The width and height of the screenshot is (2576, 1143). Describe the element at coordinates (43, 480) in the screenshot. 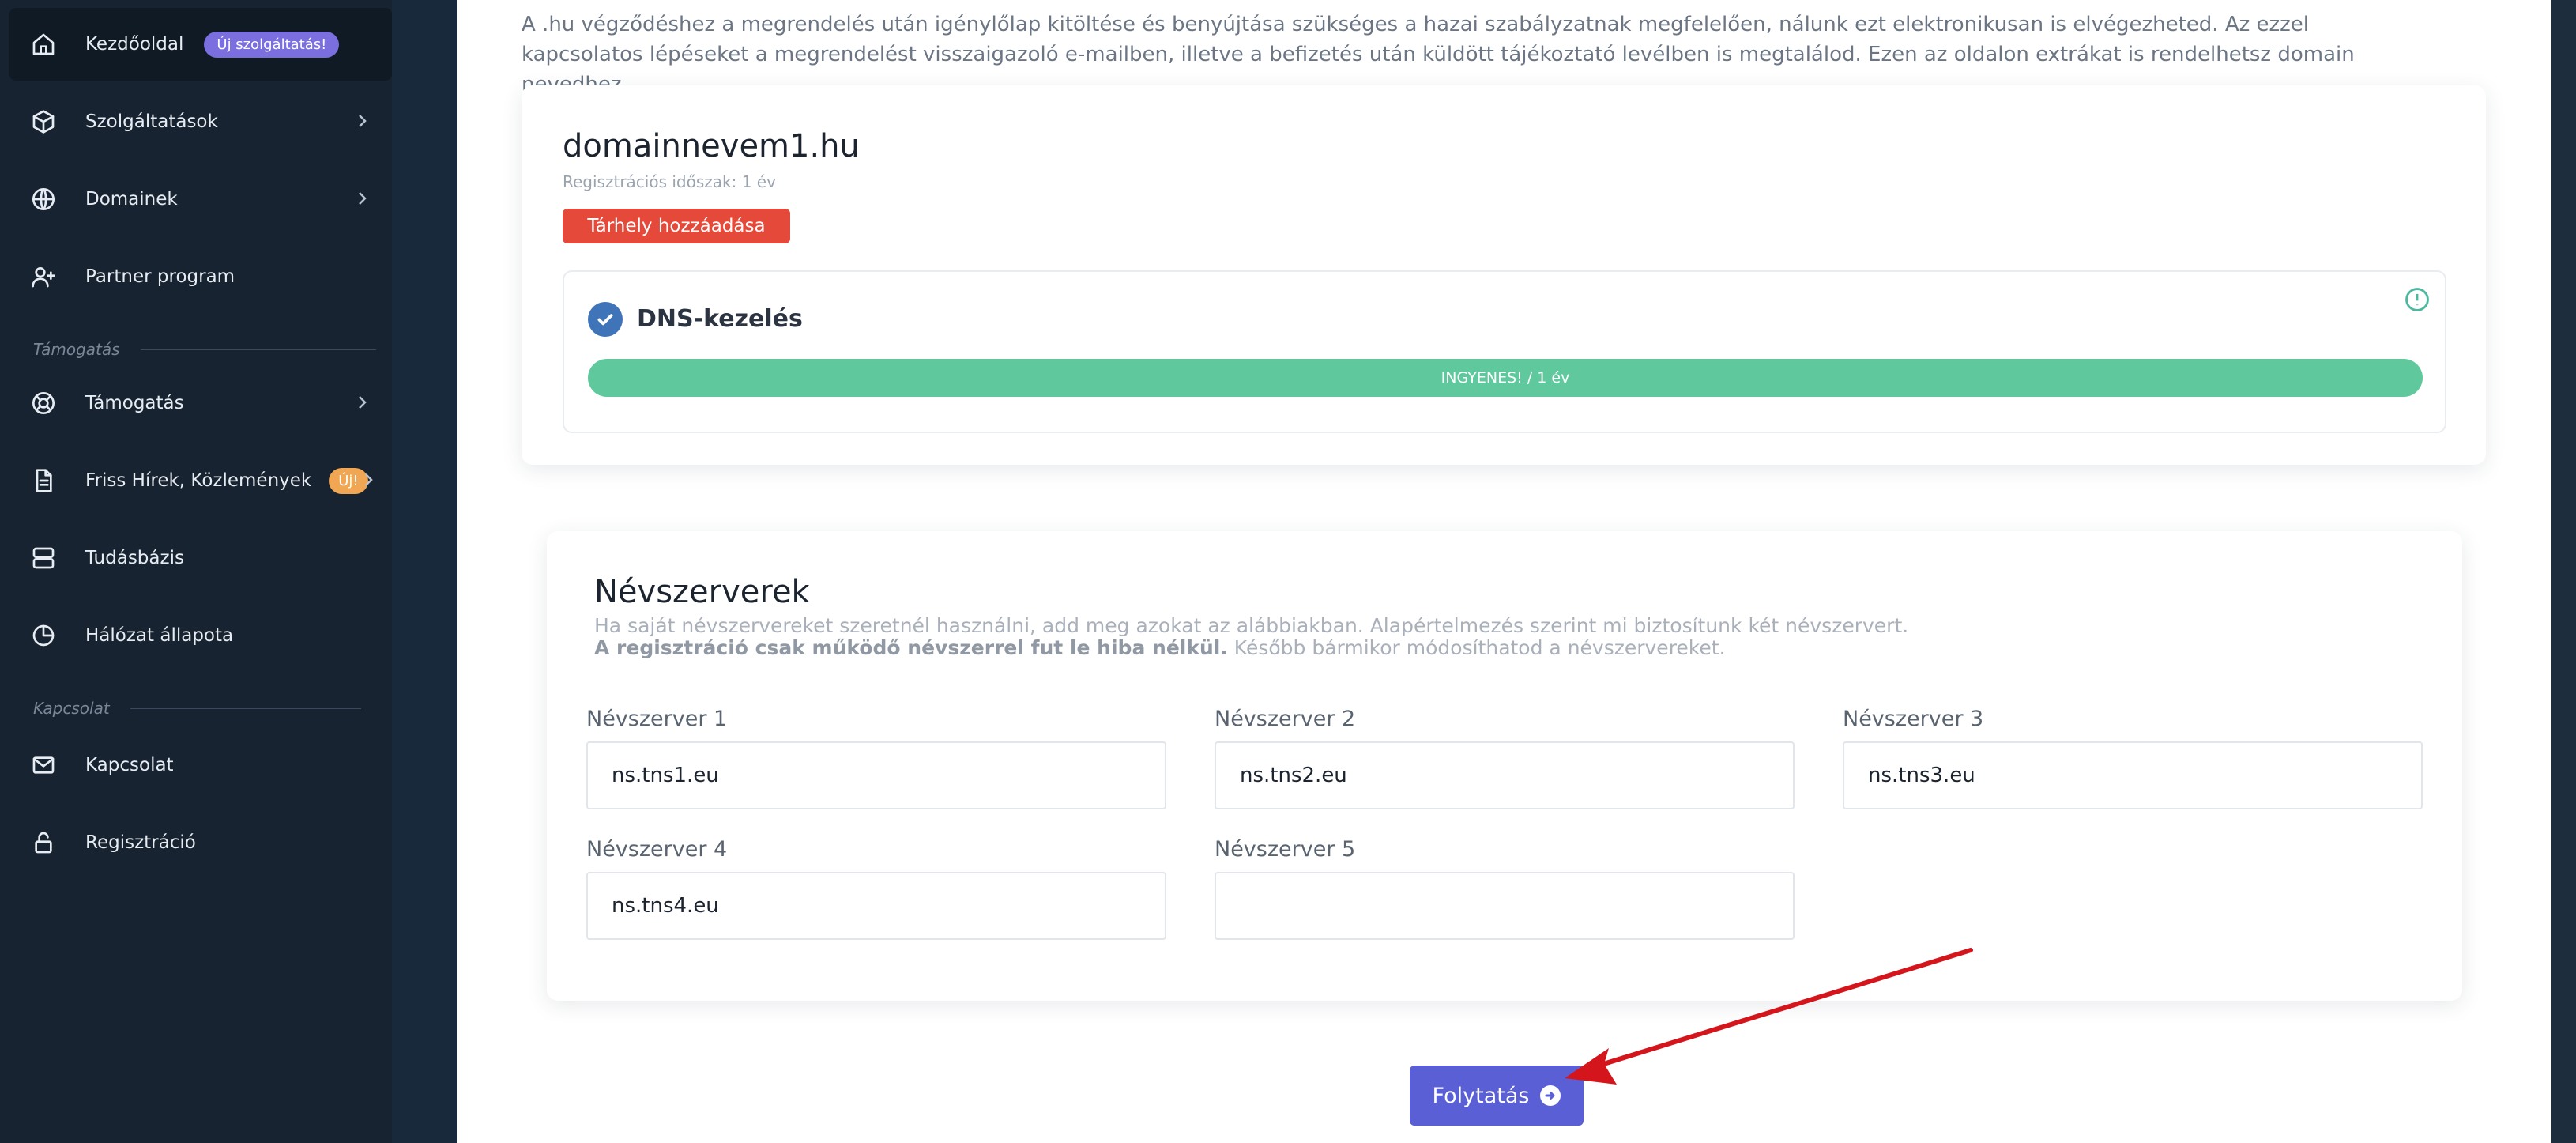

I see `document-icon` at that location.